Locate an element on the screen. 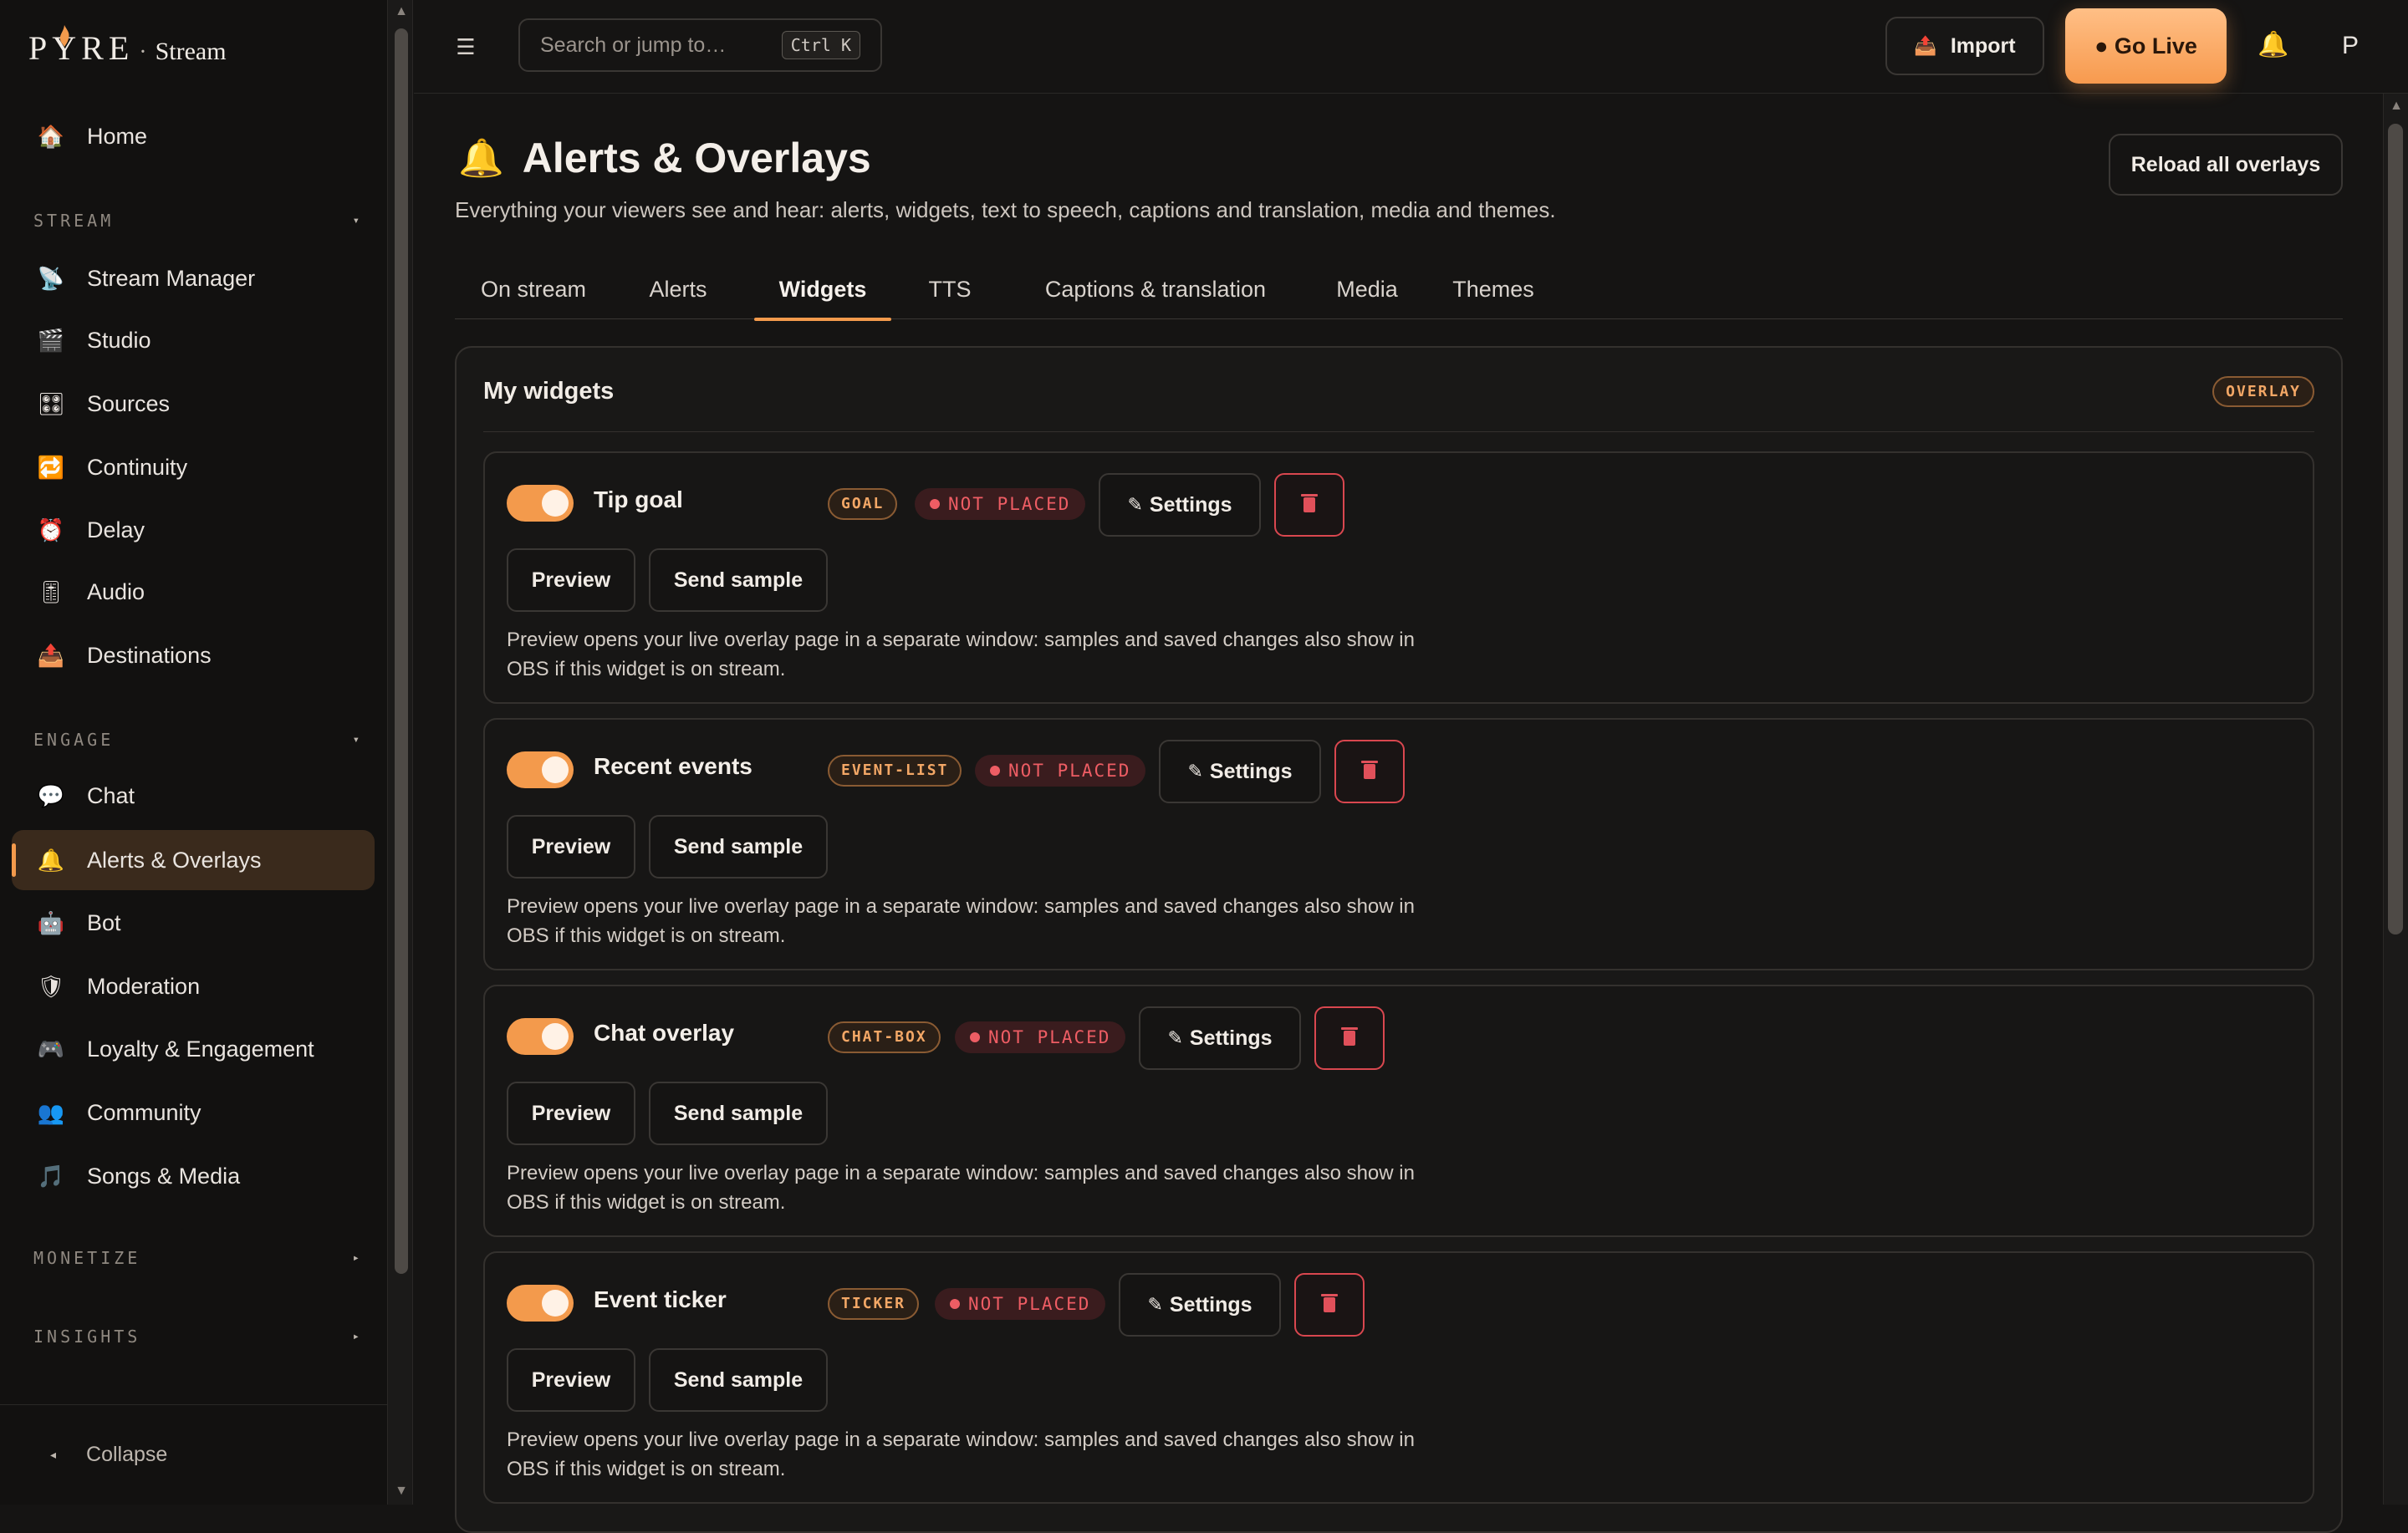 This screenshot has height=1533, width=2408. sidebar-item-sources: 🎛 Sources is located at coordinates (194, 404).